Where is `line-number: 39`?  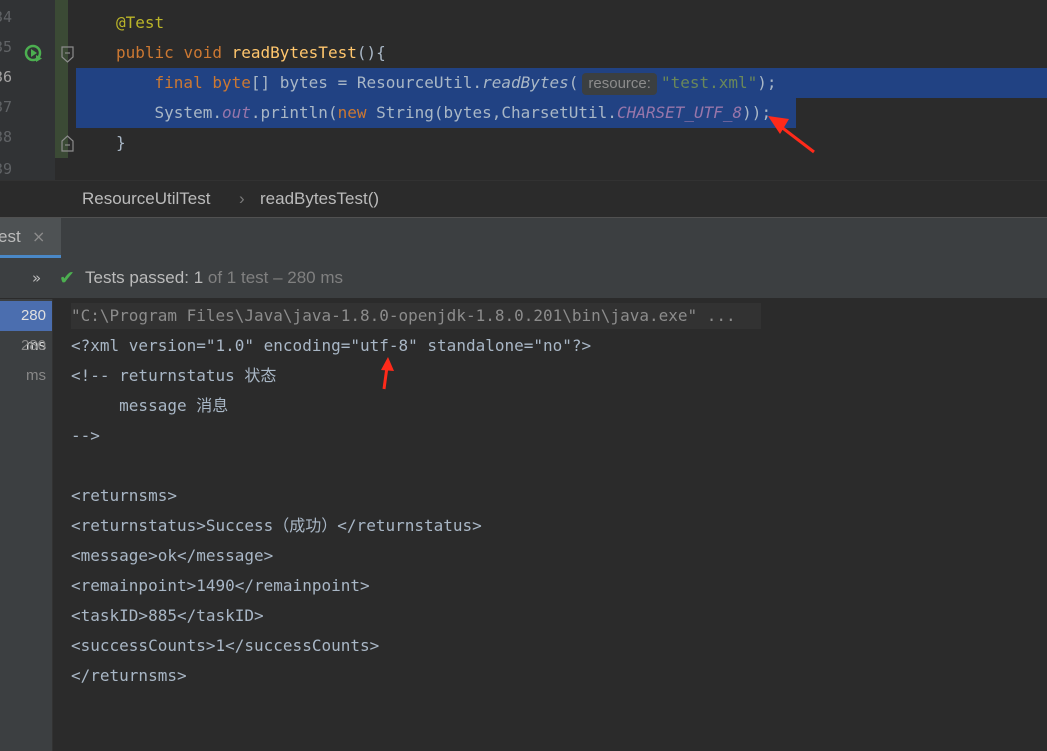
line-number: 39 is located at coordinates (6, 169).